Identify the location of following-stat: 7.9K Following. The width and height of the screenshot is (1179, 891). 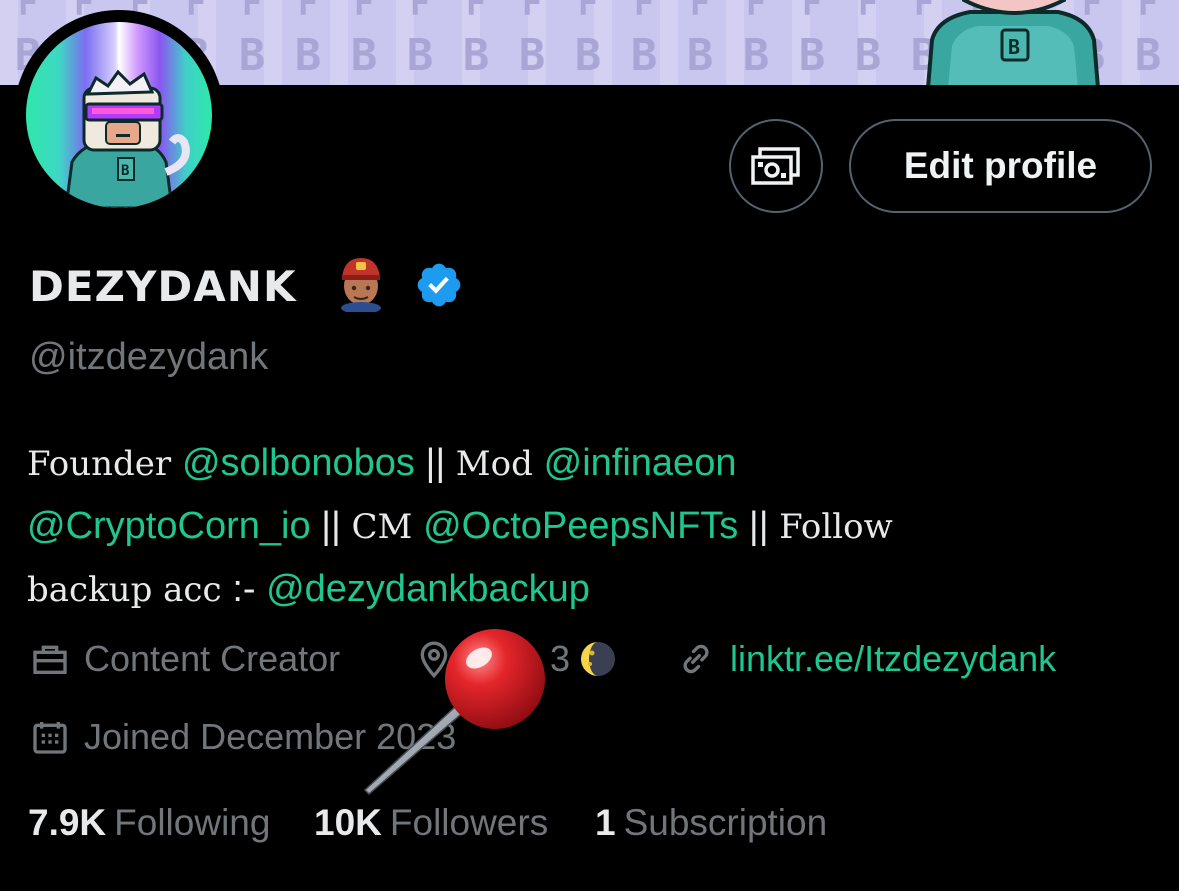
(149, 823).